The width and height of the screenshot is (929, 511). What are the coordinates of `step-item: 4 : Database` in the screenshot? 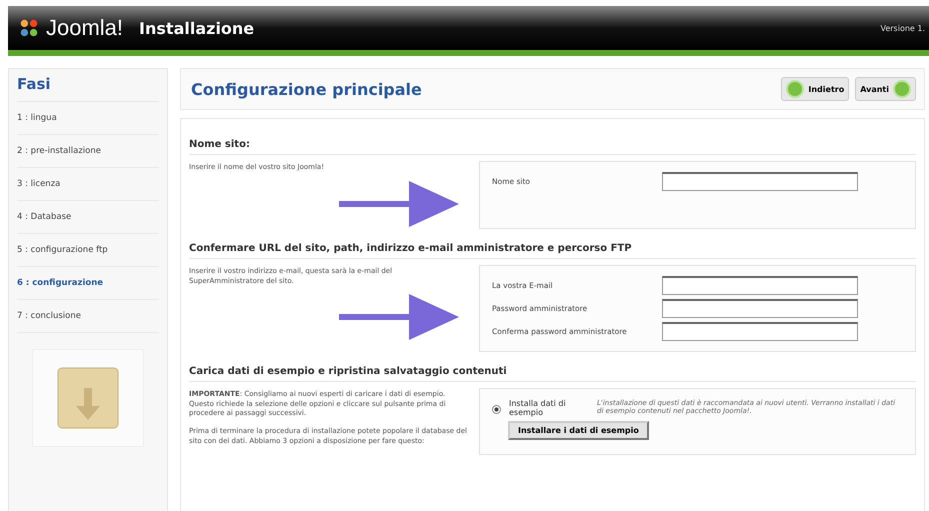 It's located at (88, 217).